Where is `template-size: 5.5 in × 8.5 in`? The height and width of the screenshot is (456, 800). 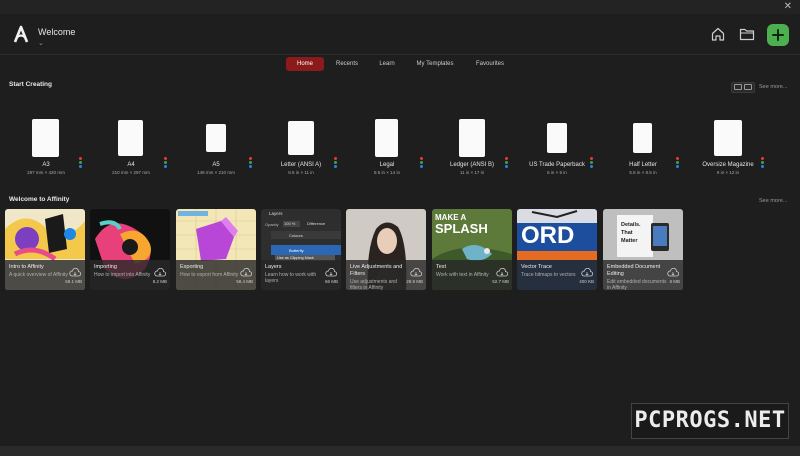
template-size: 5.5 in × 8.5 in is located at coordinates (643, 172).